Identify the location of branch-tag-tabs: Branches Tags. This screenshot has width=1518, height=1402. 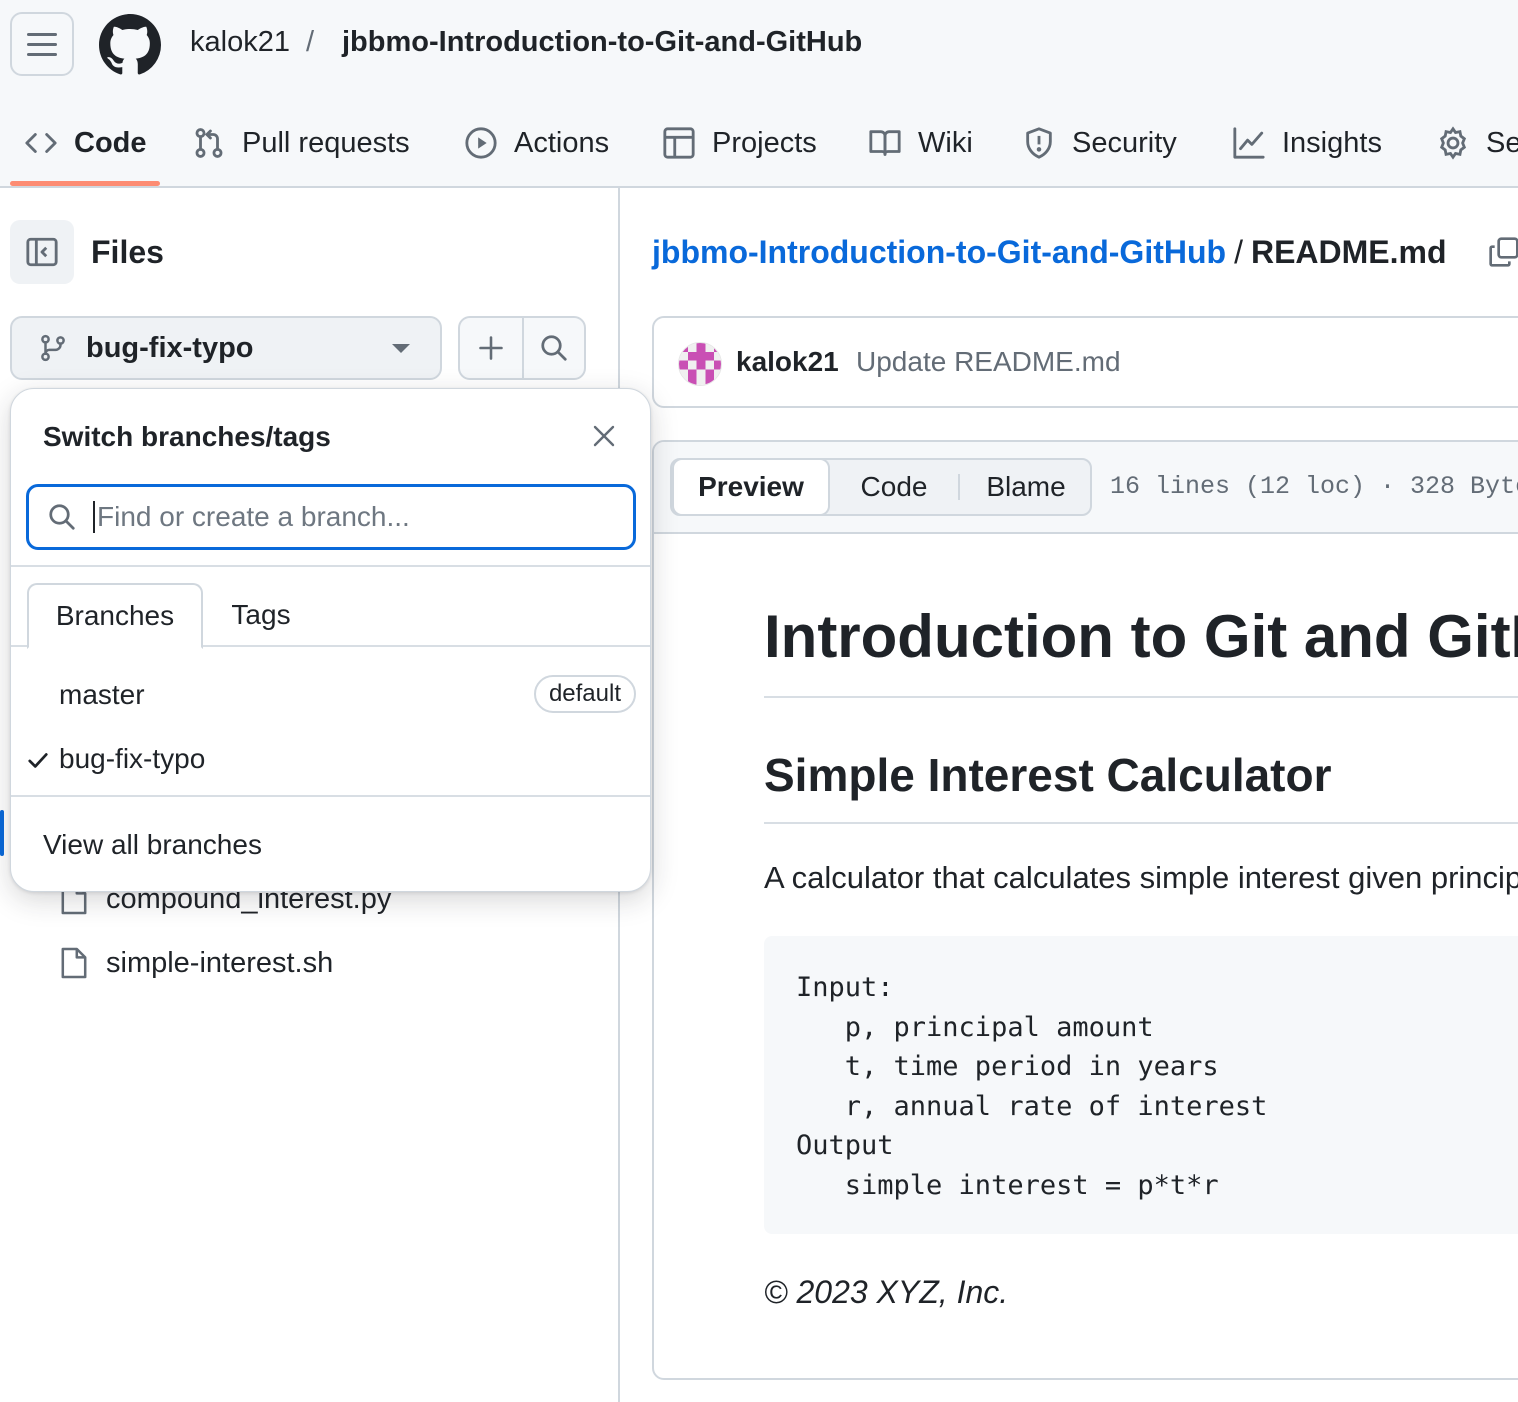
(330, 616).